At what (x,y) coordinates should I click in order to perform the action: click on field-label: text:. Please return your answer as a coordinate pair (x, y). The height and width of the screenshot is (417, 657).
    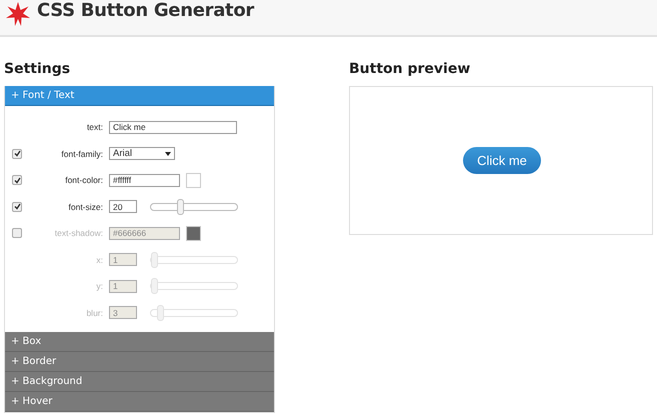
    Looking at the image, I should click on (94, 127).